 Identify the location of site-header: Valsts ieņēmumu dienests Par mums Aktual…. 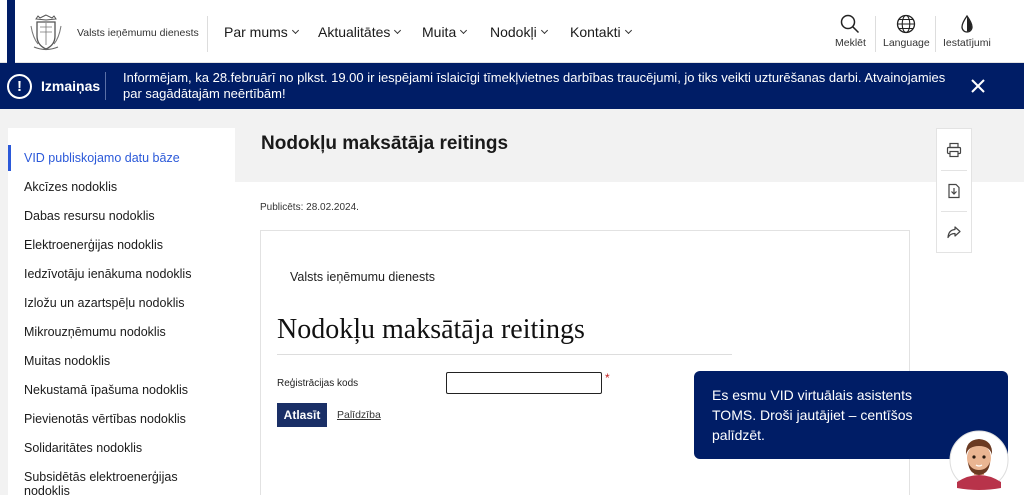
(512, 31).